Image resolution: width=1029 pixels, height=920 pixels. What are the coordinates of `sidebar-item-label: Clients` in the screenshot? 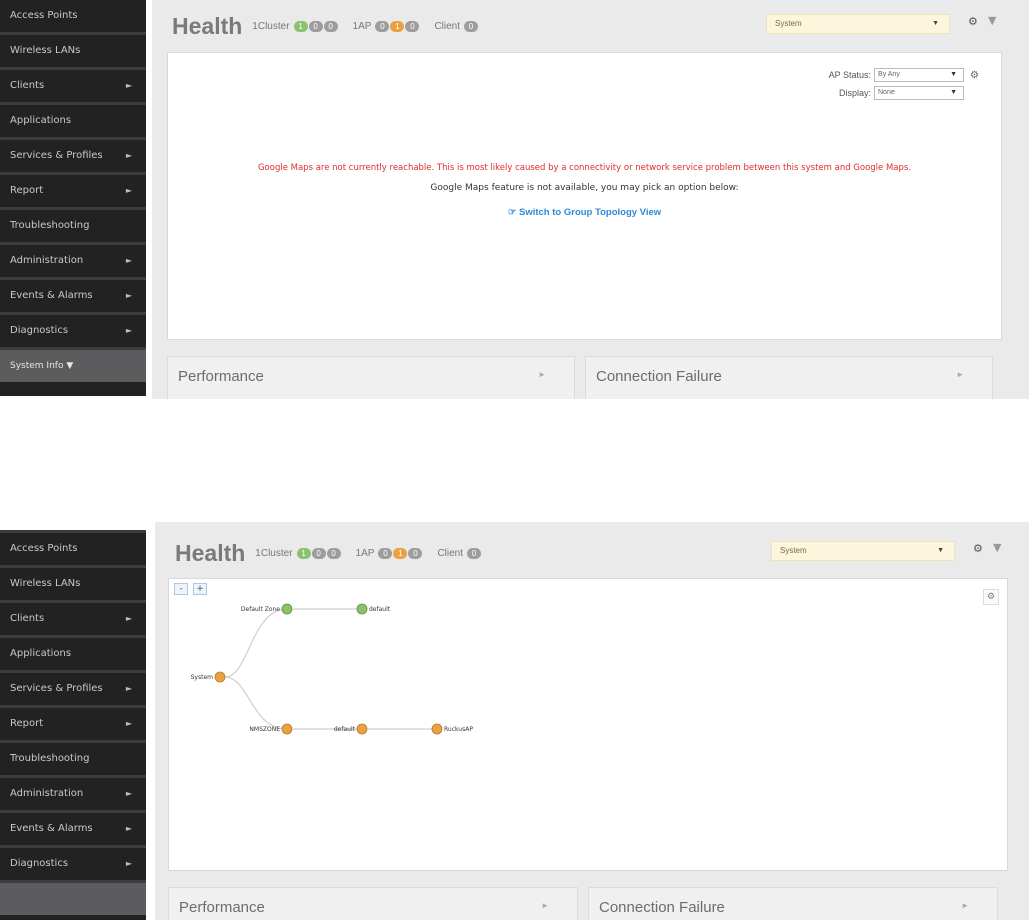 It's located at (27, 618).